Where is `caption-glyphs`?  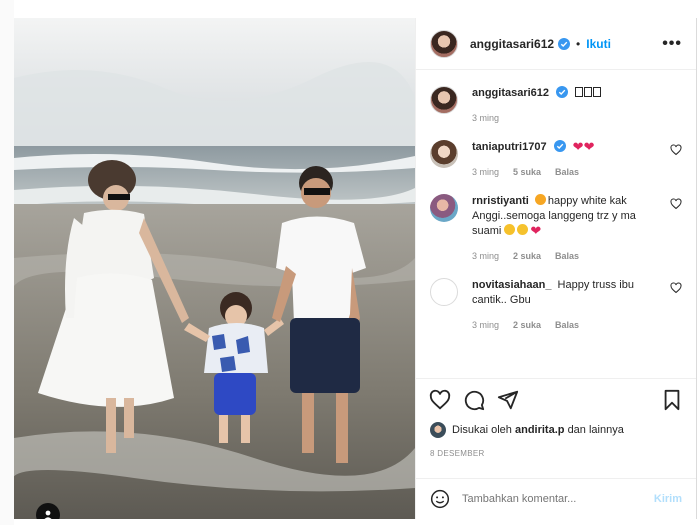
caption-glyphs is located at coordinates (588, 93).